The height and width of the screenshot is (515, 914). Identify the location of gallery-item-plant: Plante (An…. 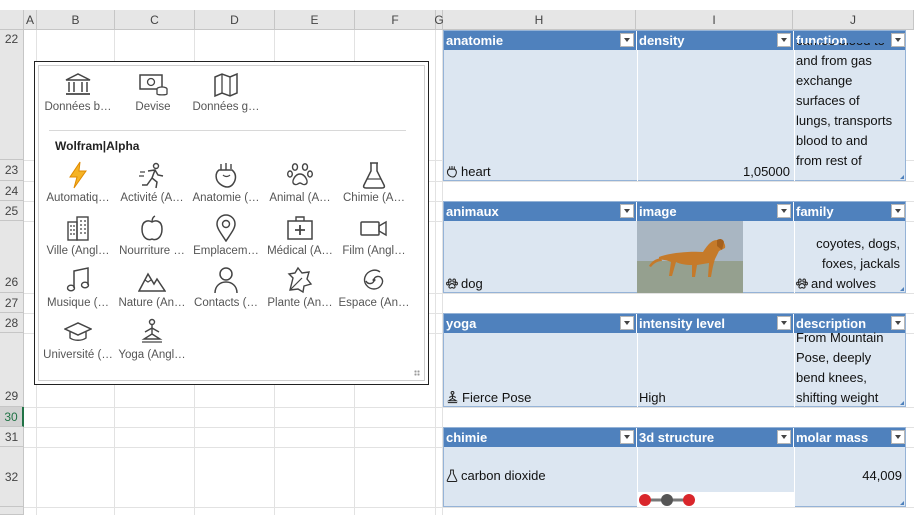
(300, 292).